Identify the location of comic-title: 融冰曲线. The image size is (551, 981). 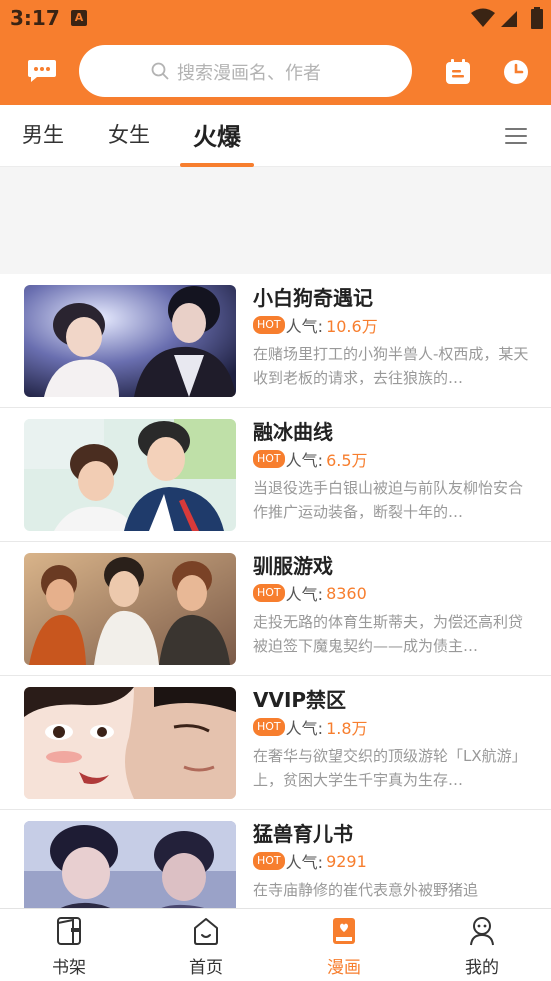
(293, 432).